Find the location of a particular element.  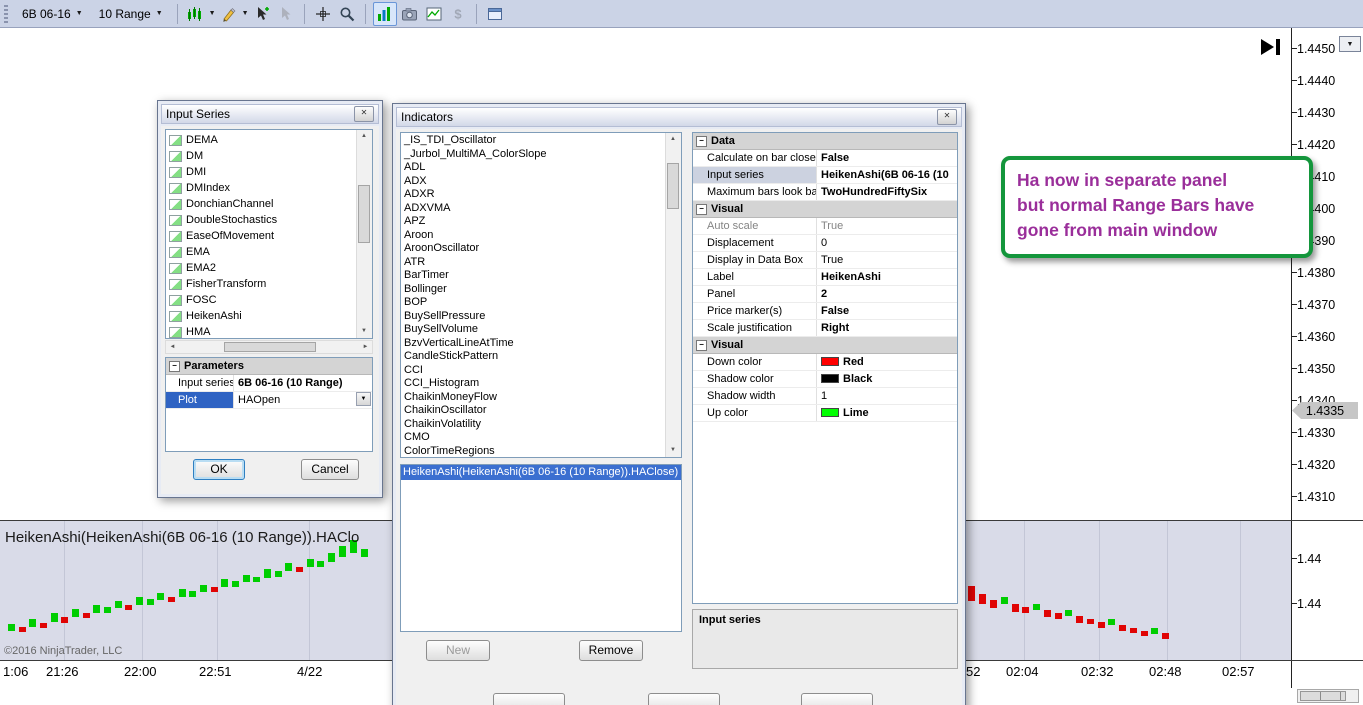

indicator-item: ADX is located at coordinates (541, 182).